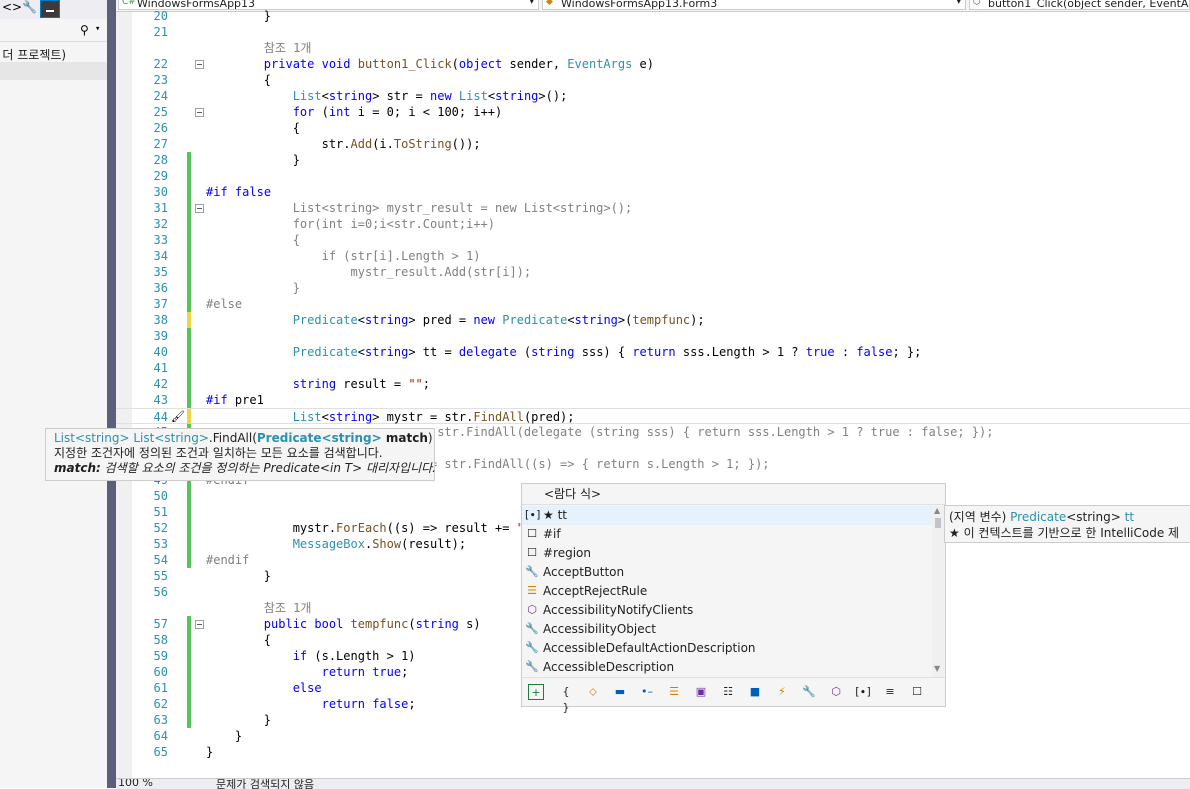  I want to click on desc-generic: <string>, so click(1093, 517).